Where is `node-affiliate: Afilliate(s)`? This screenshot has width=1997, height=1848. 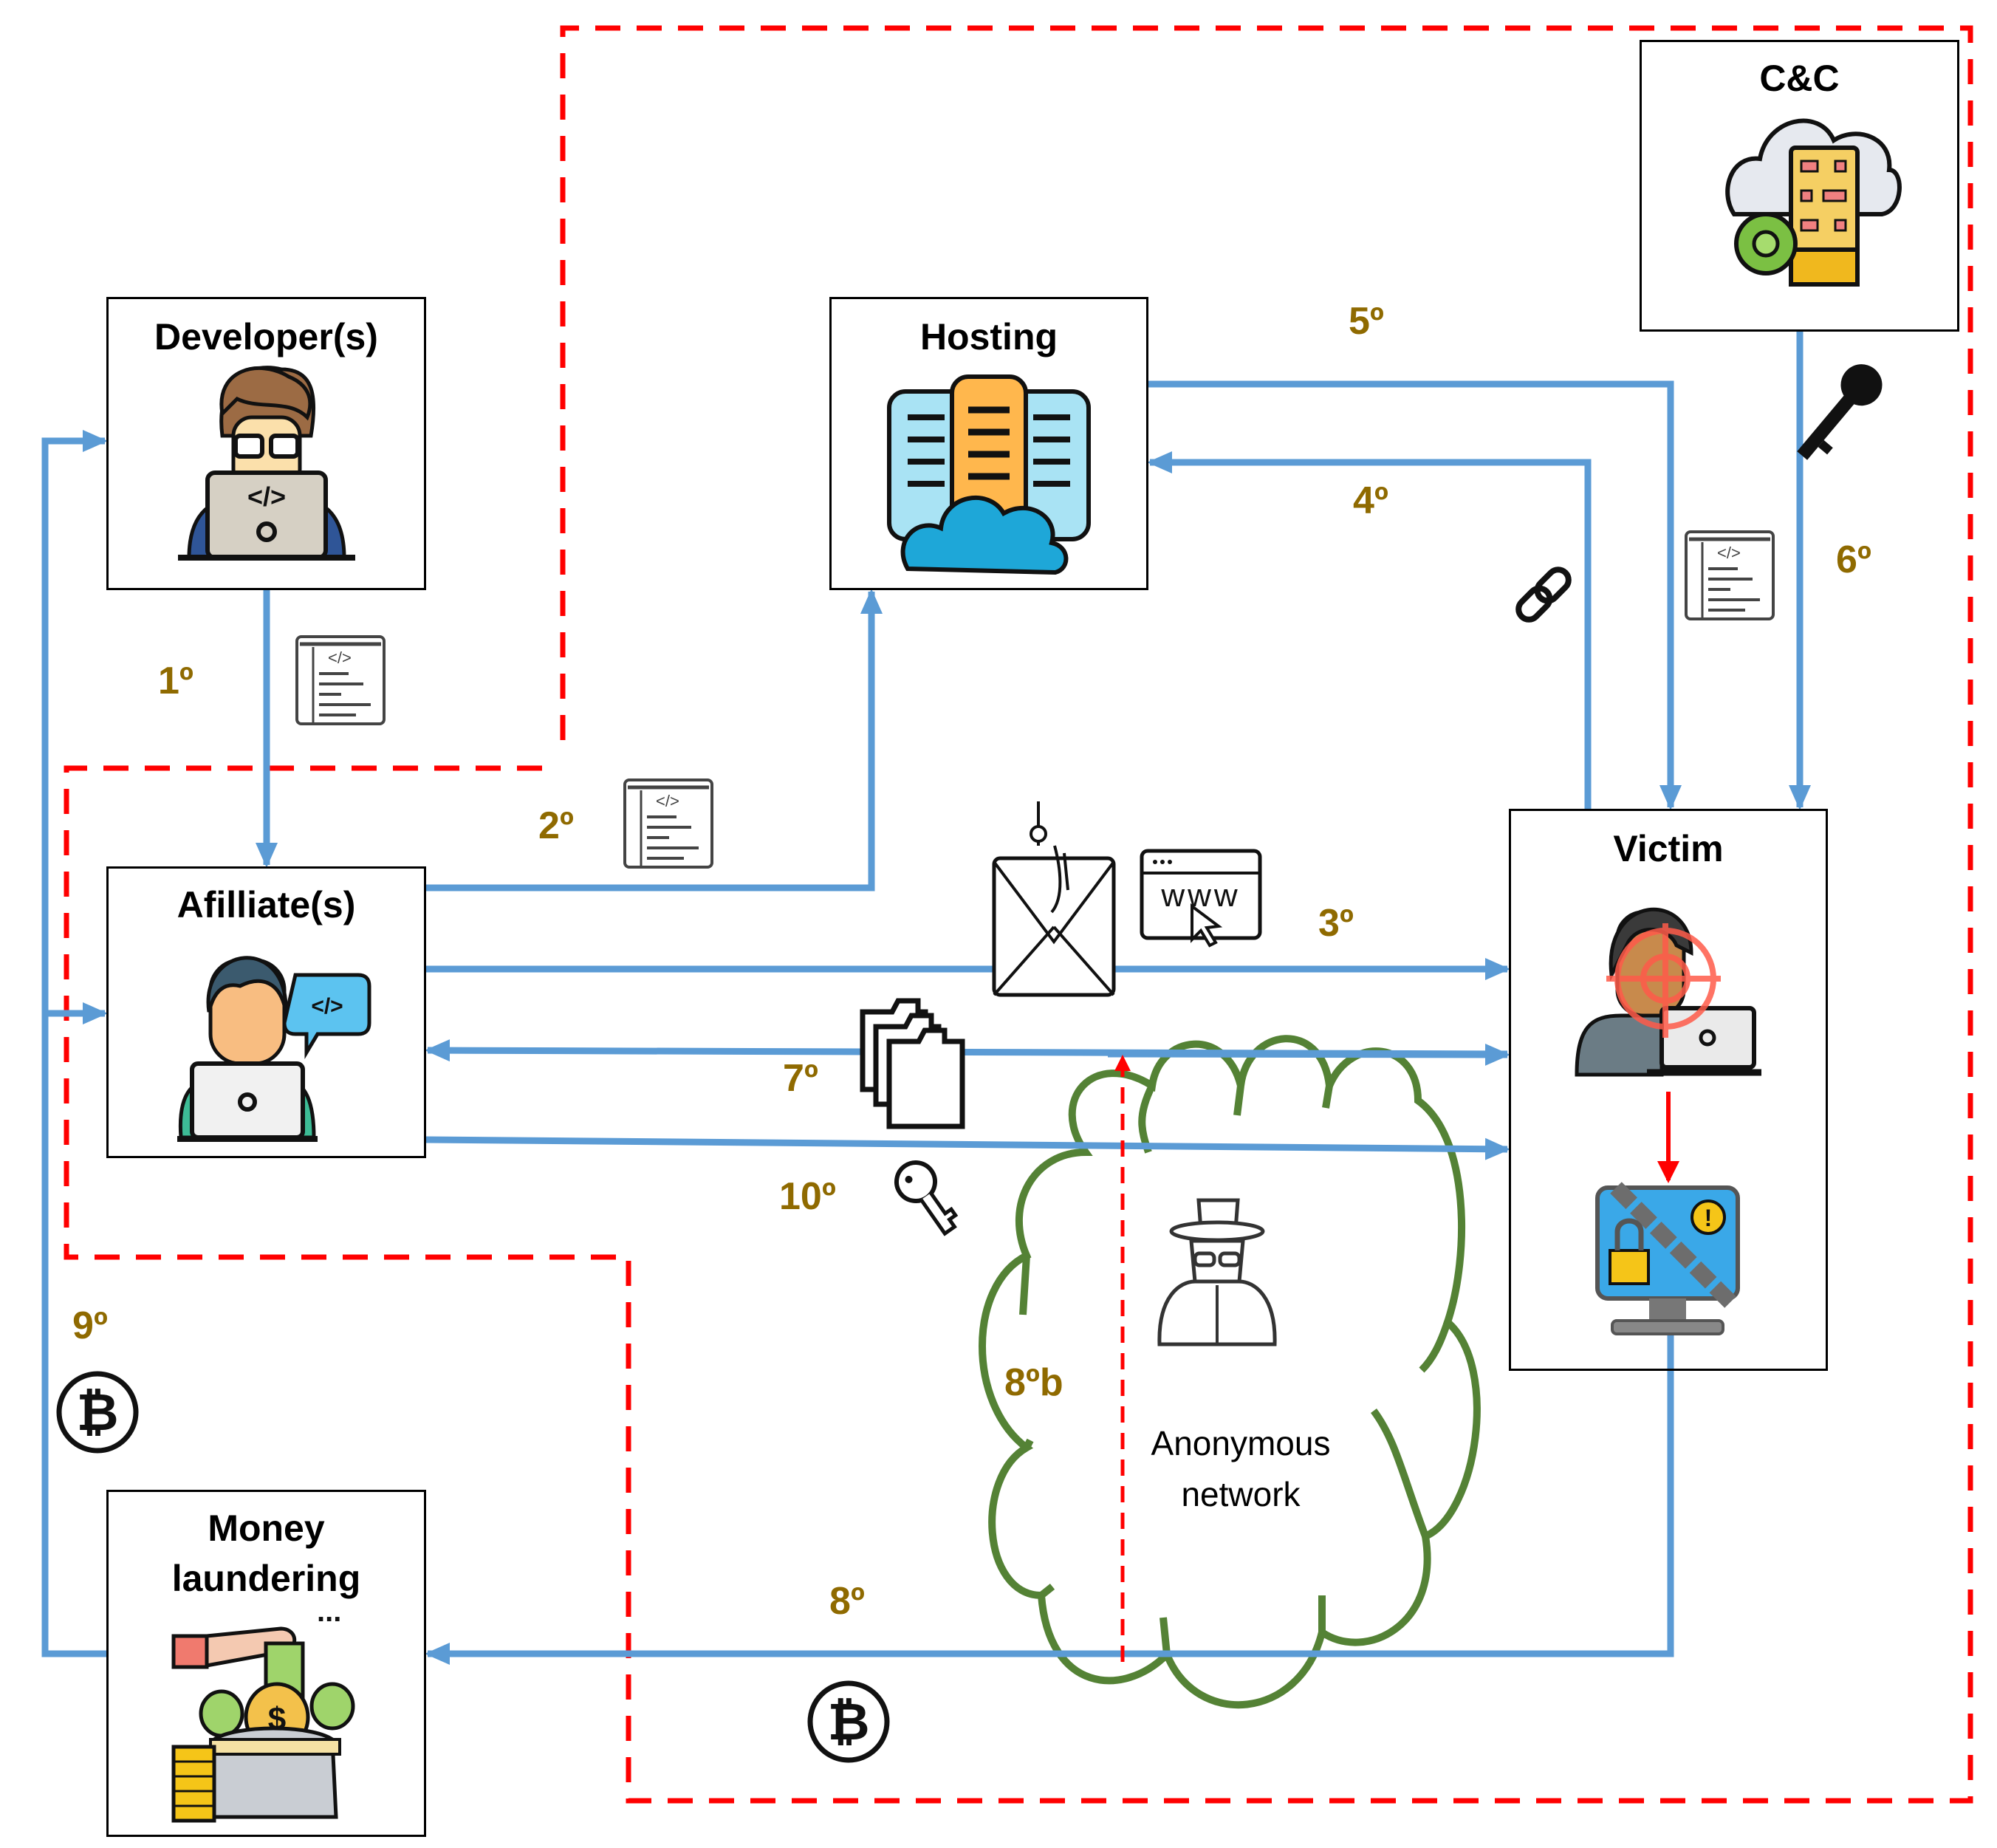
node-affiliate: Afilliate(s) is located at coordinates (266, 1012).